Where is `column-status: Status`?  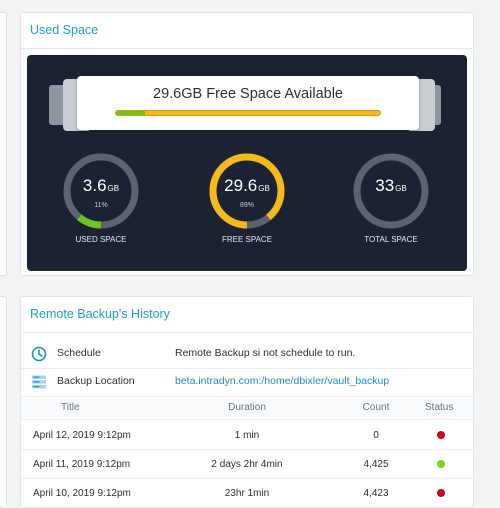 column-status: Status is located at coordinates (439, 407).